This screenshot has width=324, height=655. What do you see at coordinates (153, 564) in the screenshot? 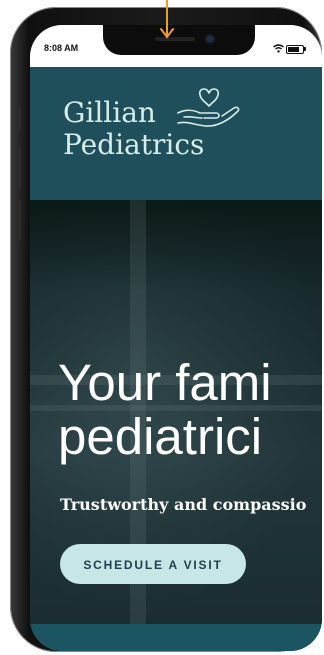
I see `schedule-visit-button: SCHEDULE A VISIT` at bounding box center [153, 564].